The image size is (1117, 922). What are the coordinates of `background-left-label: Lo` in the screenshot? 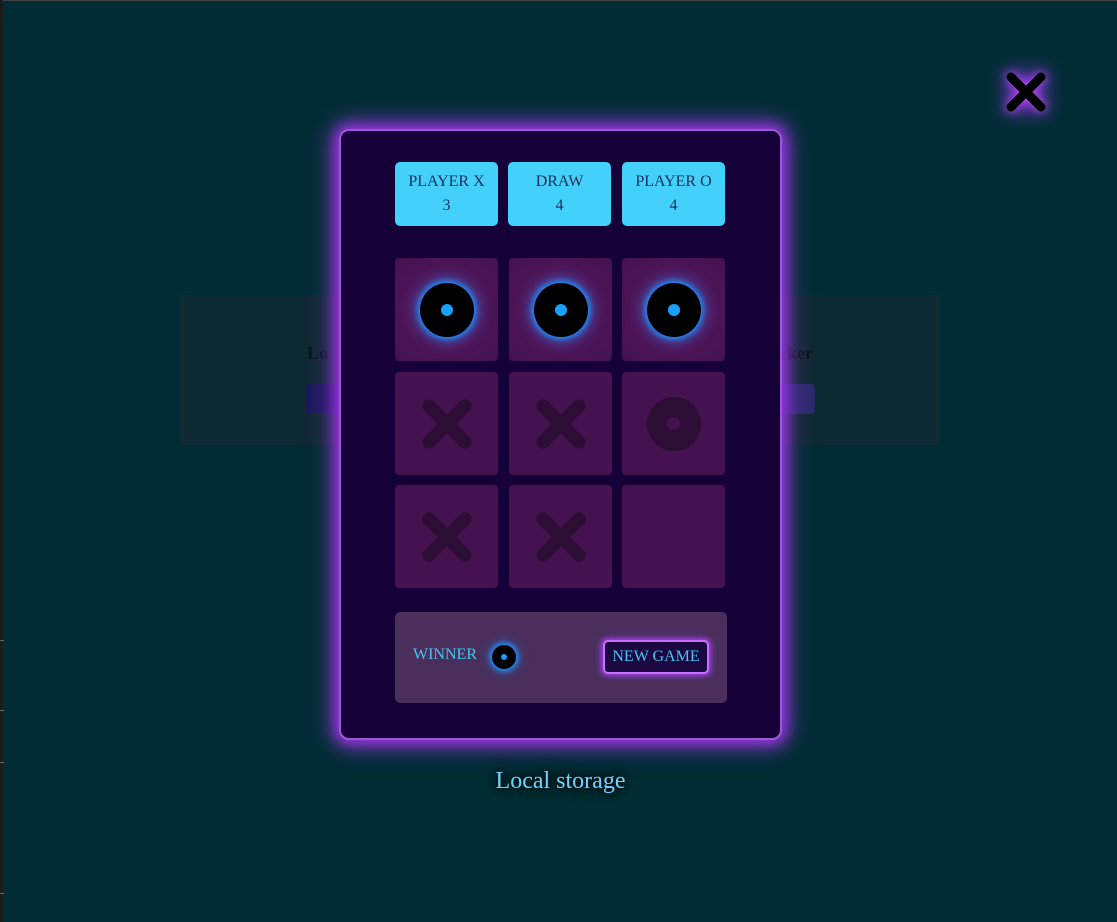 It's located at (318, 353).